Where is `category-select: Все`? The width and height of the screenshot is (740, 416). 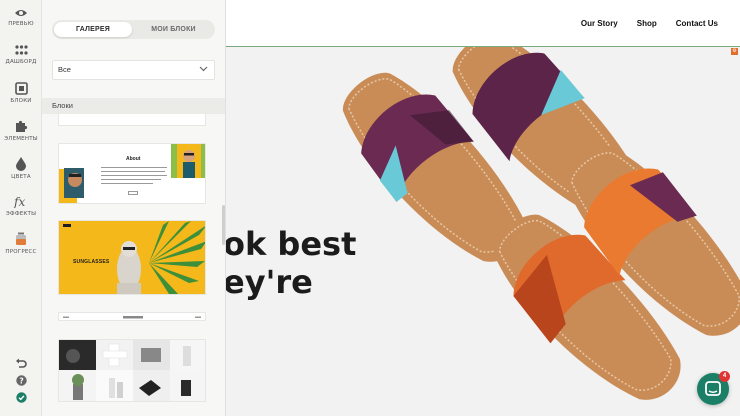
category-select: Все is located at coordinates (133, 70).